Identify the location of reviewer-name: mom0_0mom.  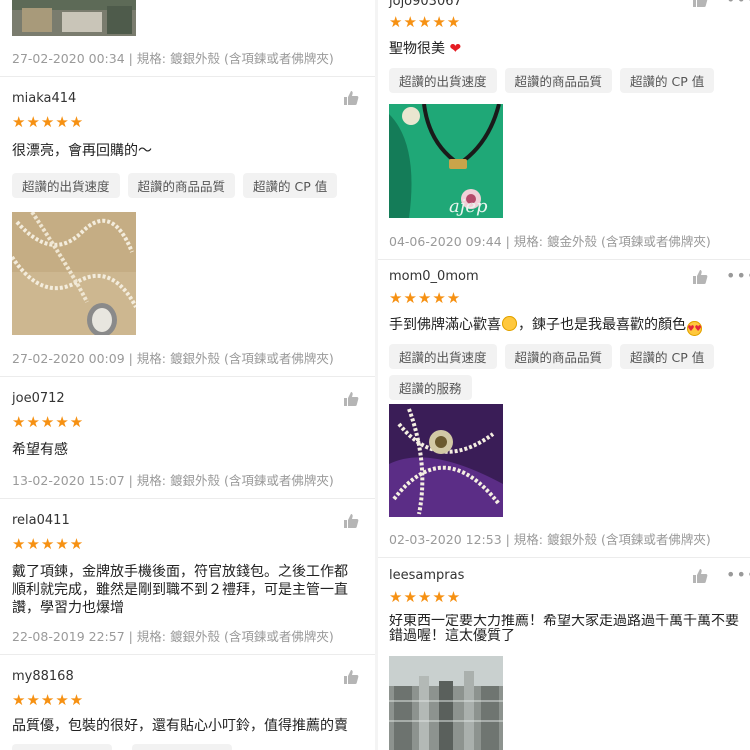
(434, 276).